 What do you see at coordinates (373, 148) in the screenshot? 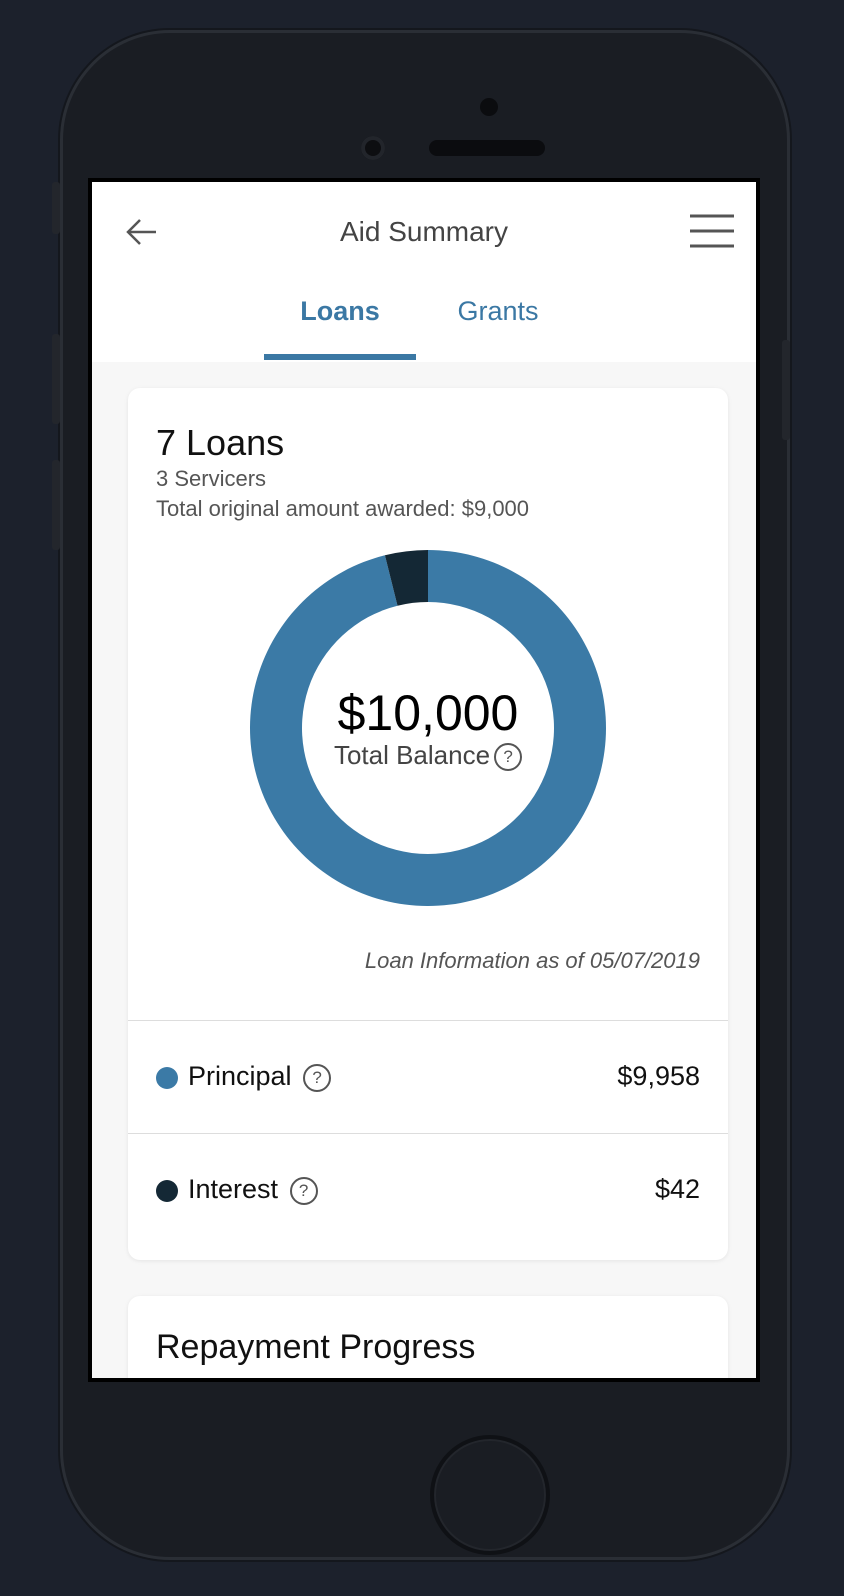
I see `front-camera` at bounding box center [373, 148].